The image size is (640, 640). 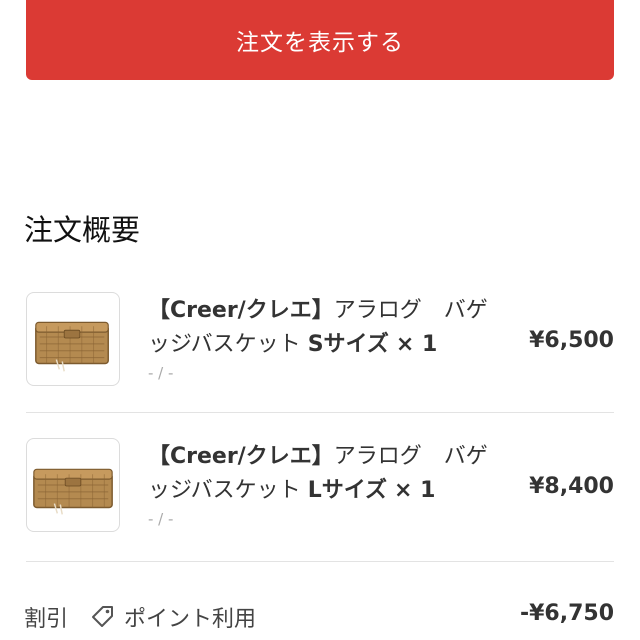 I want to click on order-summary-title: 注文概要, so click(x=82, y=230).